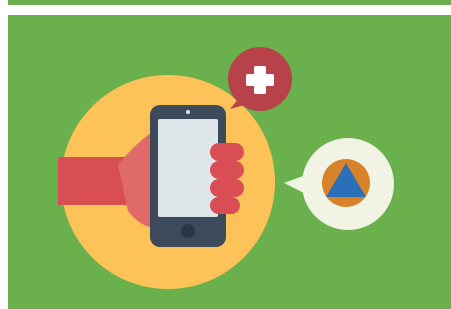 The image size is (451, 309). I want to click on triangle-in-circle-icon, so click(346, 183).